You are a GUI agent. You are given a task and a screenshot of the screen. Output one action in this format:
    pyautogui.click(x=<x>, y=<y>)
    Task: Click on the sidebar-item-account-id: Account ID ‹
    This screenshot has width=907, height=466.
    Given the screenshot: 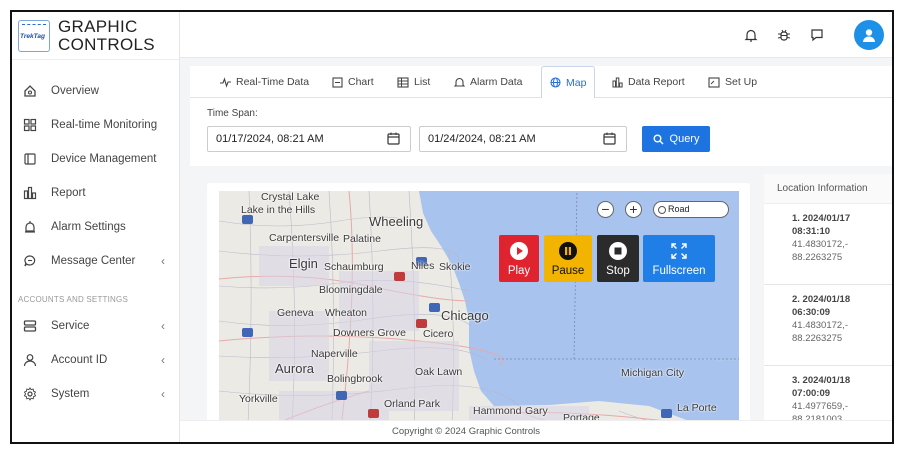 What is the action you would take?
    pyautogui.click(x=95, y=360)
    